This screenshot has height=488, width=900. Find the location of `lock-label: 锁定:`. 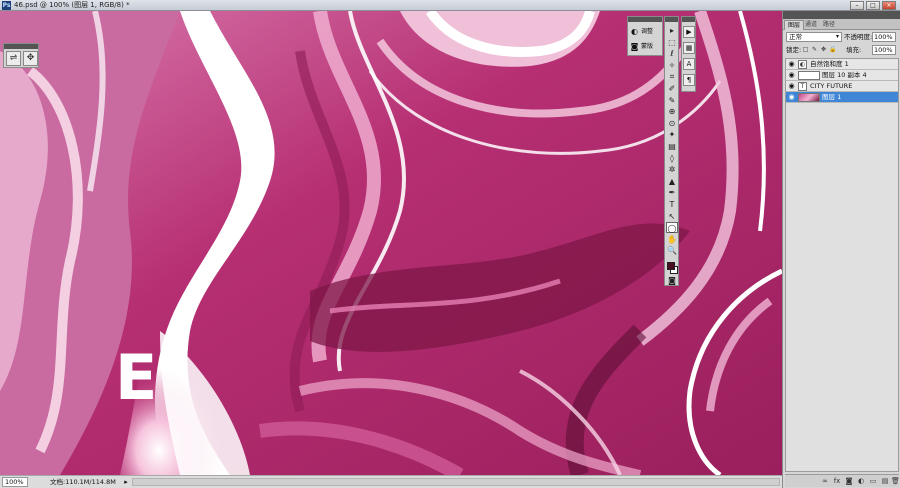

lock-label: 锁定: is located at coordinates (794, 50).